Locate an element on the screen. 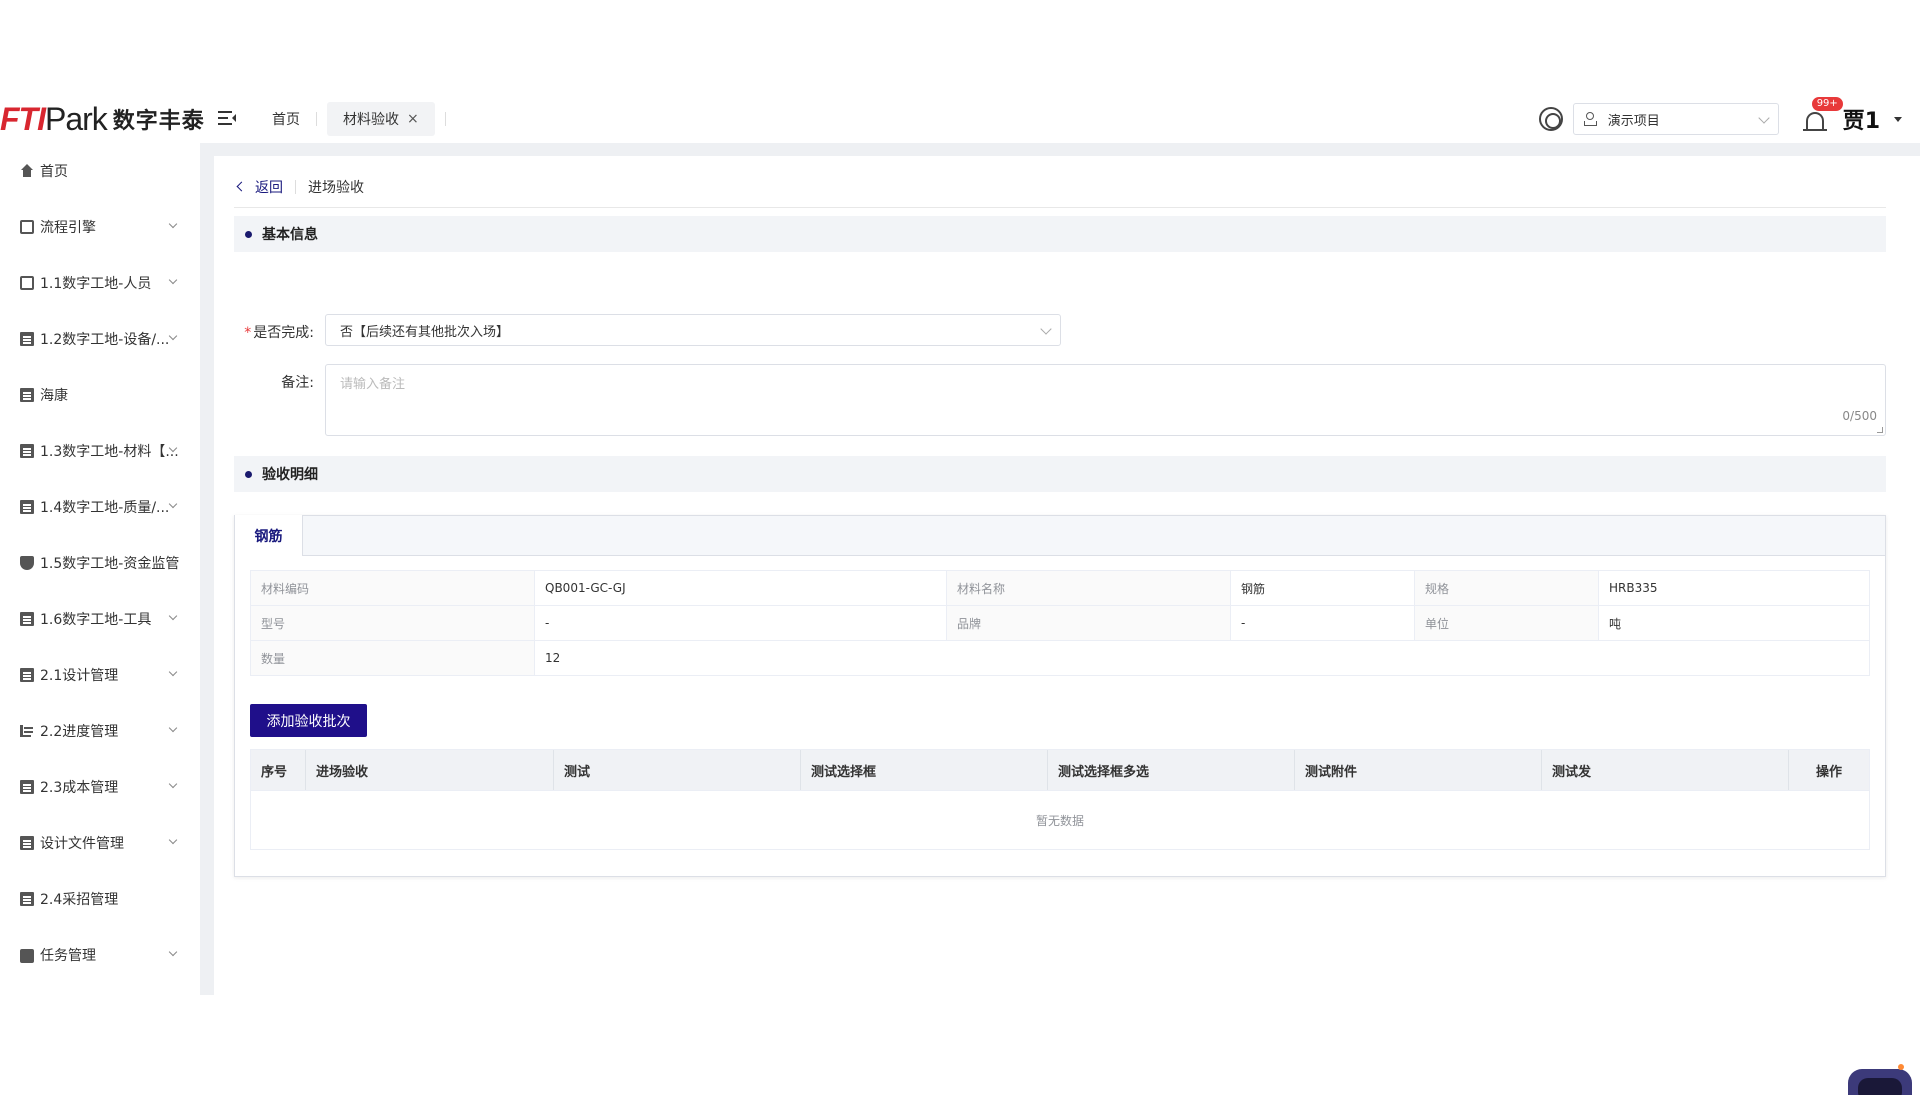  remark-textarea: 请输入备注 0/500 is located at coordinates (1105, 400).